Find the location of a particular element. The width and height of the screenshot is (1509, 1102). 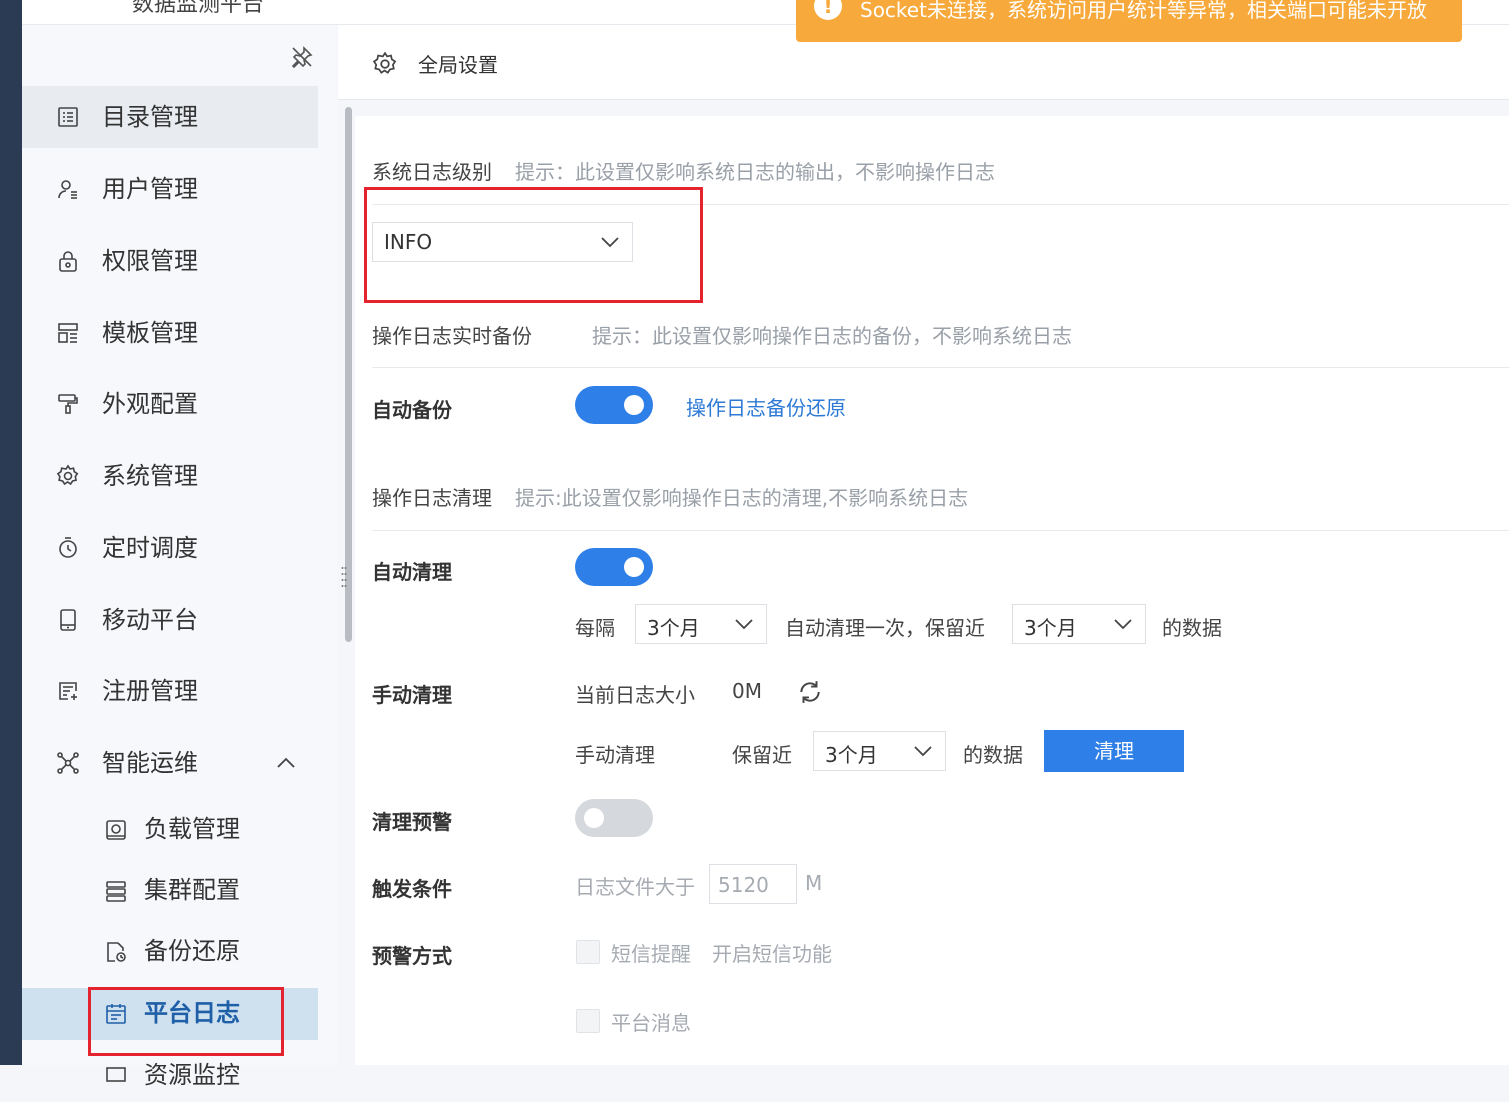

sms-label: 短信提醒 is located at coordinates (651, 954).